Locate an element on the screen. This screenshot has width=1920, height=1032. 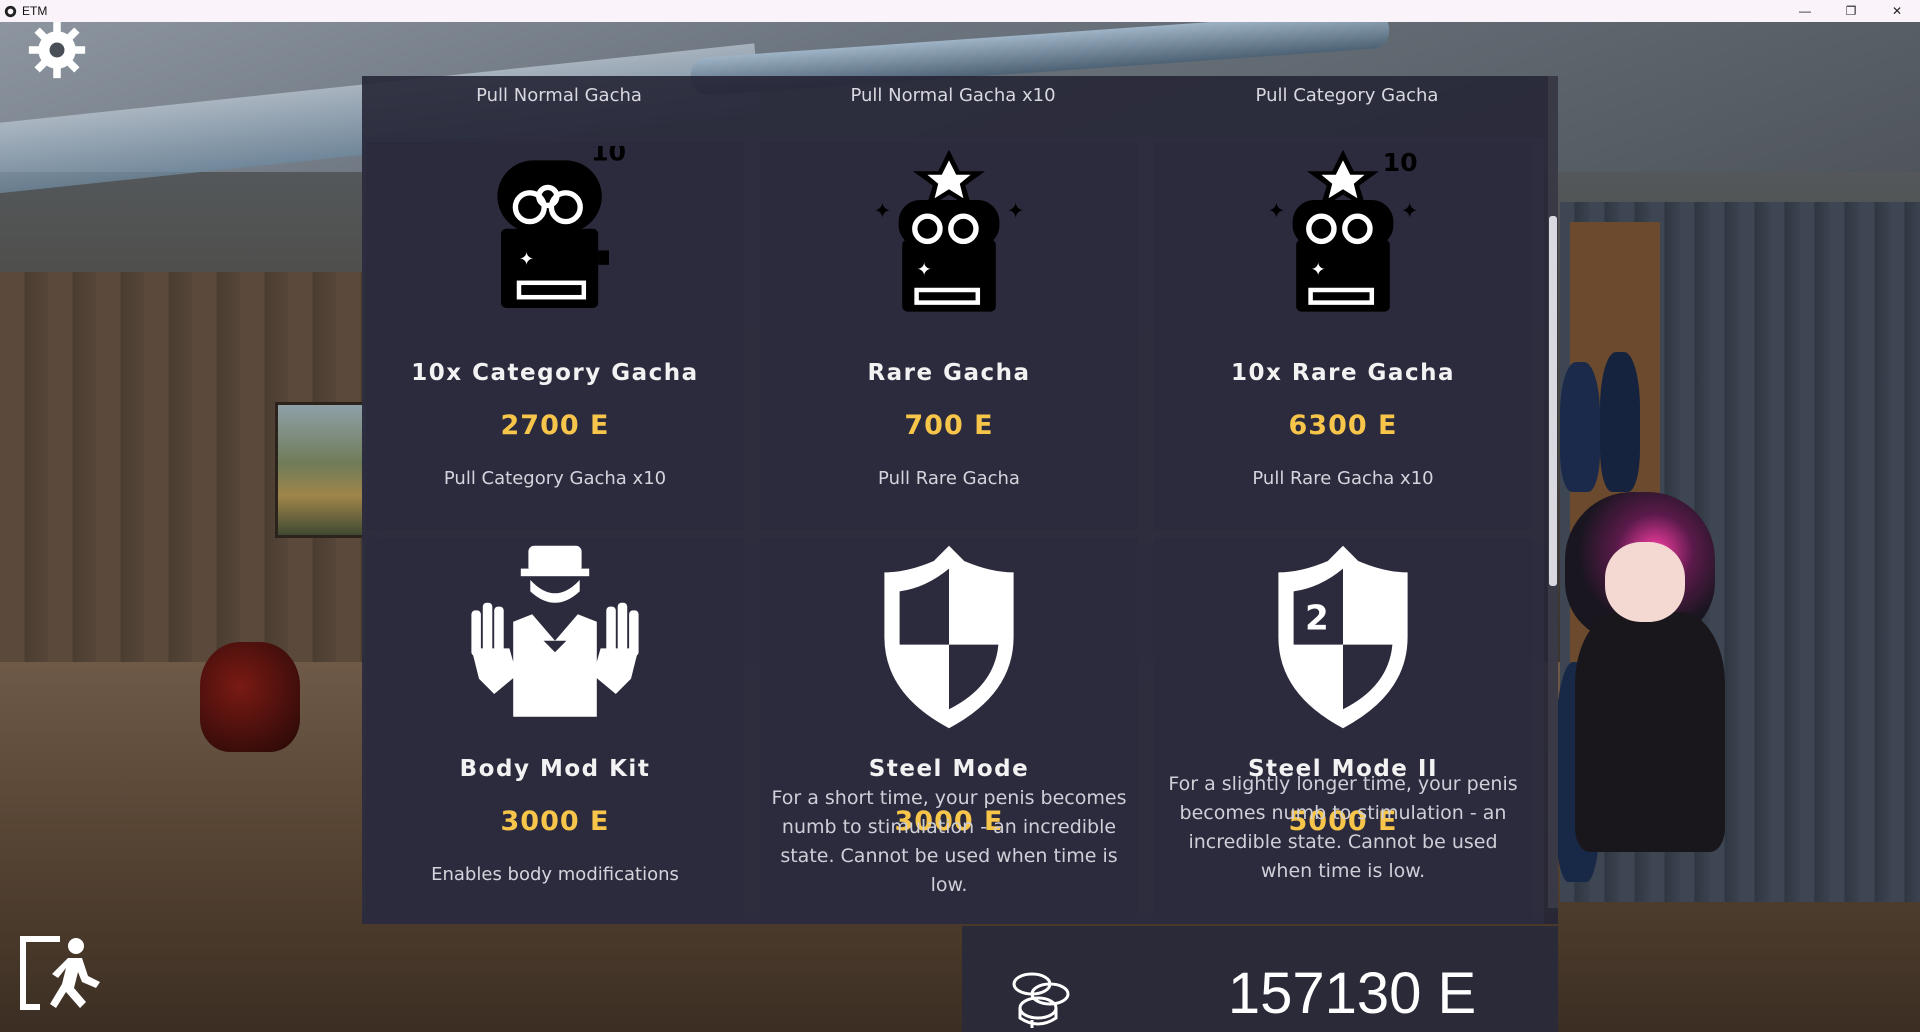
maximize-button: ❐ is located at coordinates (1851, 11).